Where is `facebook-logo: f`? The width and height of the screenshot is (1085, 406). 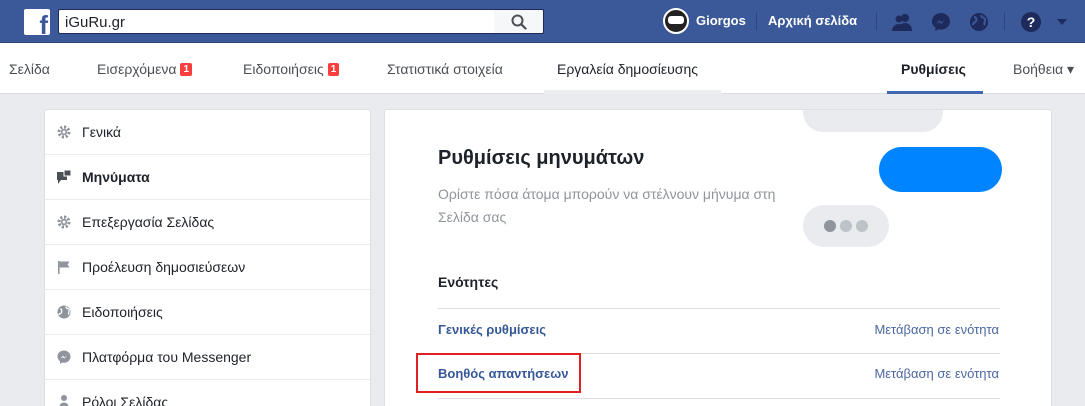 facebook-logo: f is located at coordinates (37, 22).